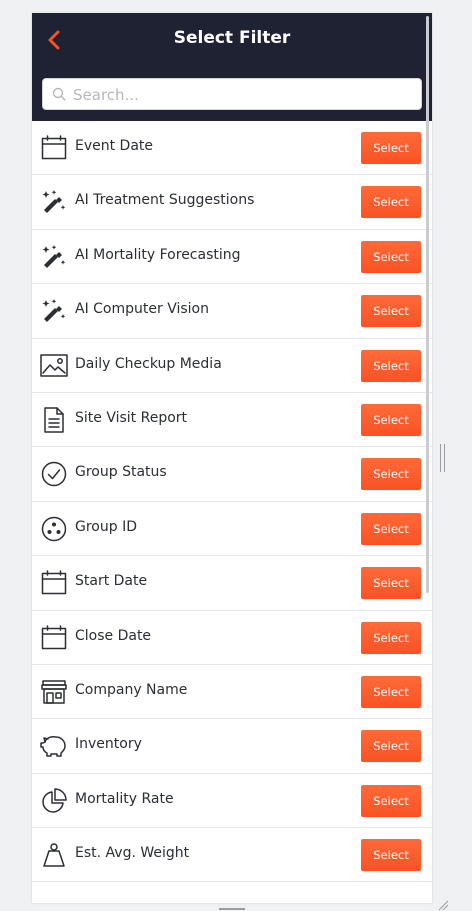 This screenshot has width=472, height=911. Describe the element at coordinates (108, 744) in the screenshot. I see `filter-label: Inventory` at that location.